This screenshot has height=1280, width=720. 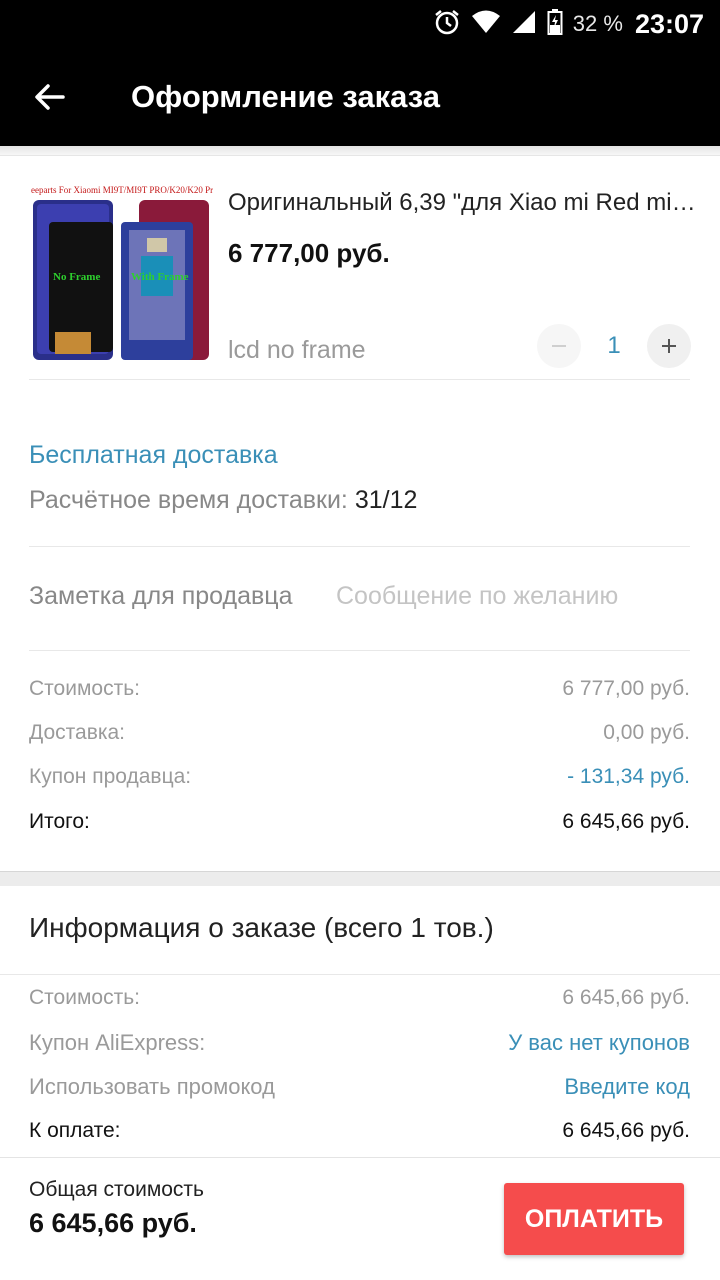 What do you see at coordinates (77, 732) in the screenshot?
I see `summary-label: Доставка:` at bounding box center [77, 732].